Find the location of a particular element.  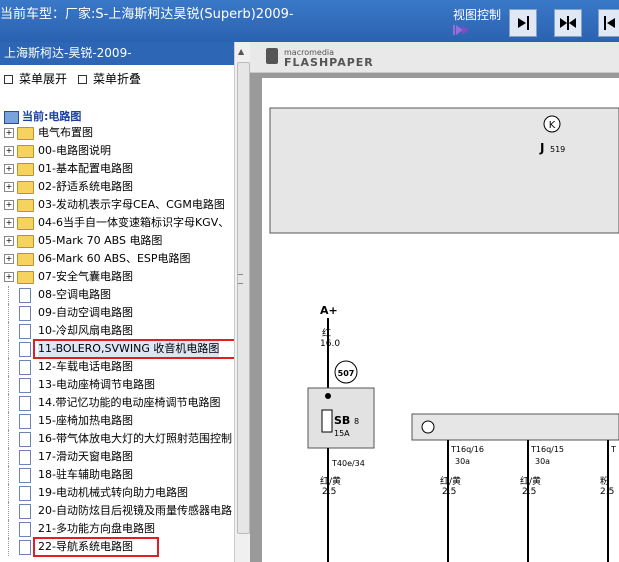

tree-doc-item: 20-自动防炫目后视镜及雨量传感器电路 is located at coordinates (117, 511).